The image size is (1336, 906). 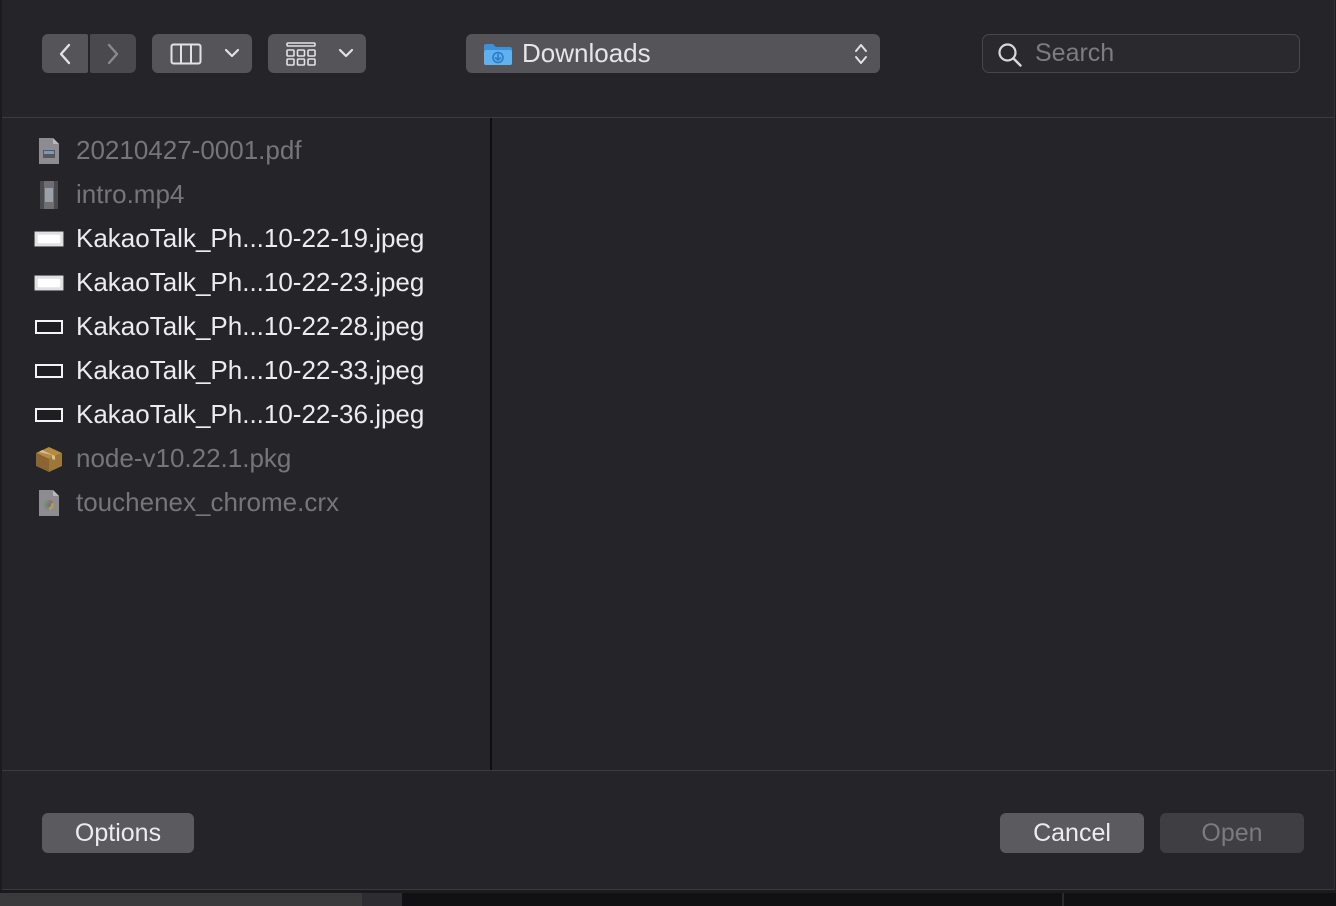 I want to click on file-row: intro.mp4, so click(x=245, y=194).